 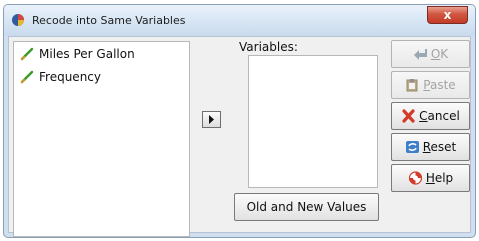 I want to click on paste-button: Paste, so click(x=430, y=85).